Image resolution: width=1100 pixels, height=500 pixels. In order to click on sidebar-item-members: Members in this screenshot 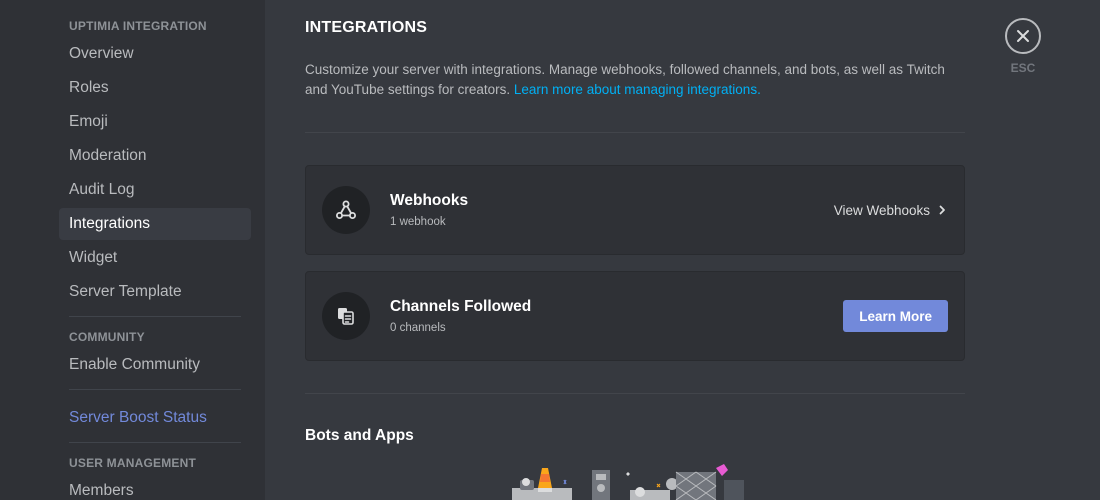, I will do `click(155, 487)`.